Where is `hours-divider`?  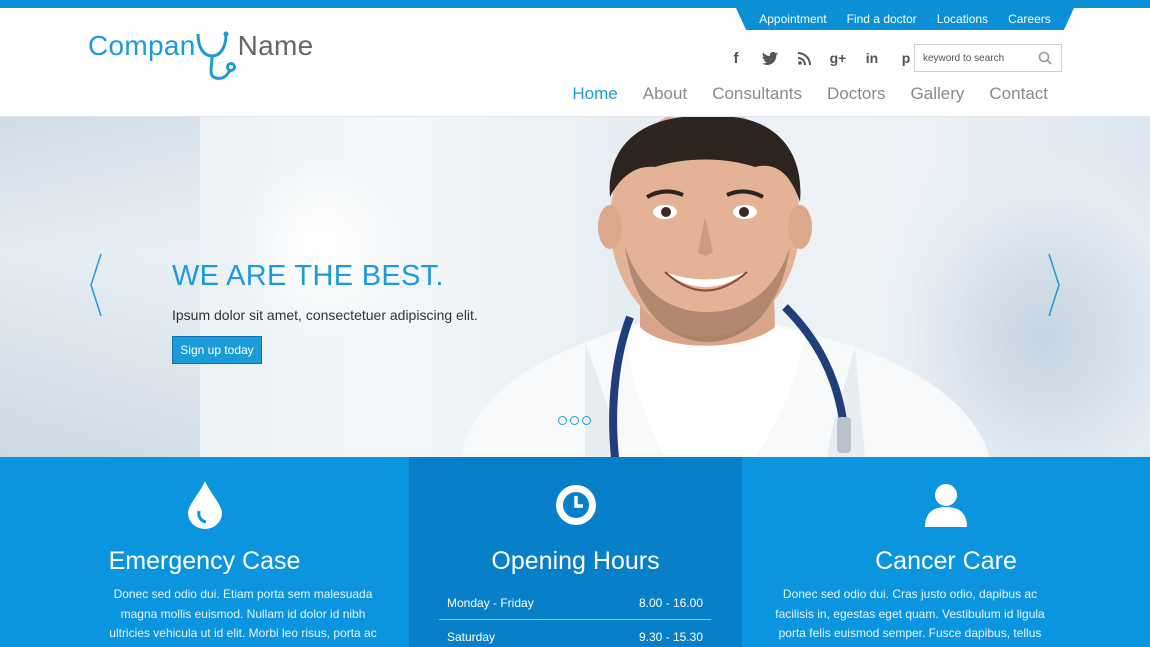
hours-divider is located at coordinates (575, 619).